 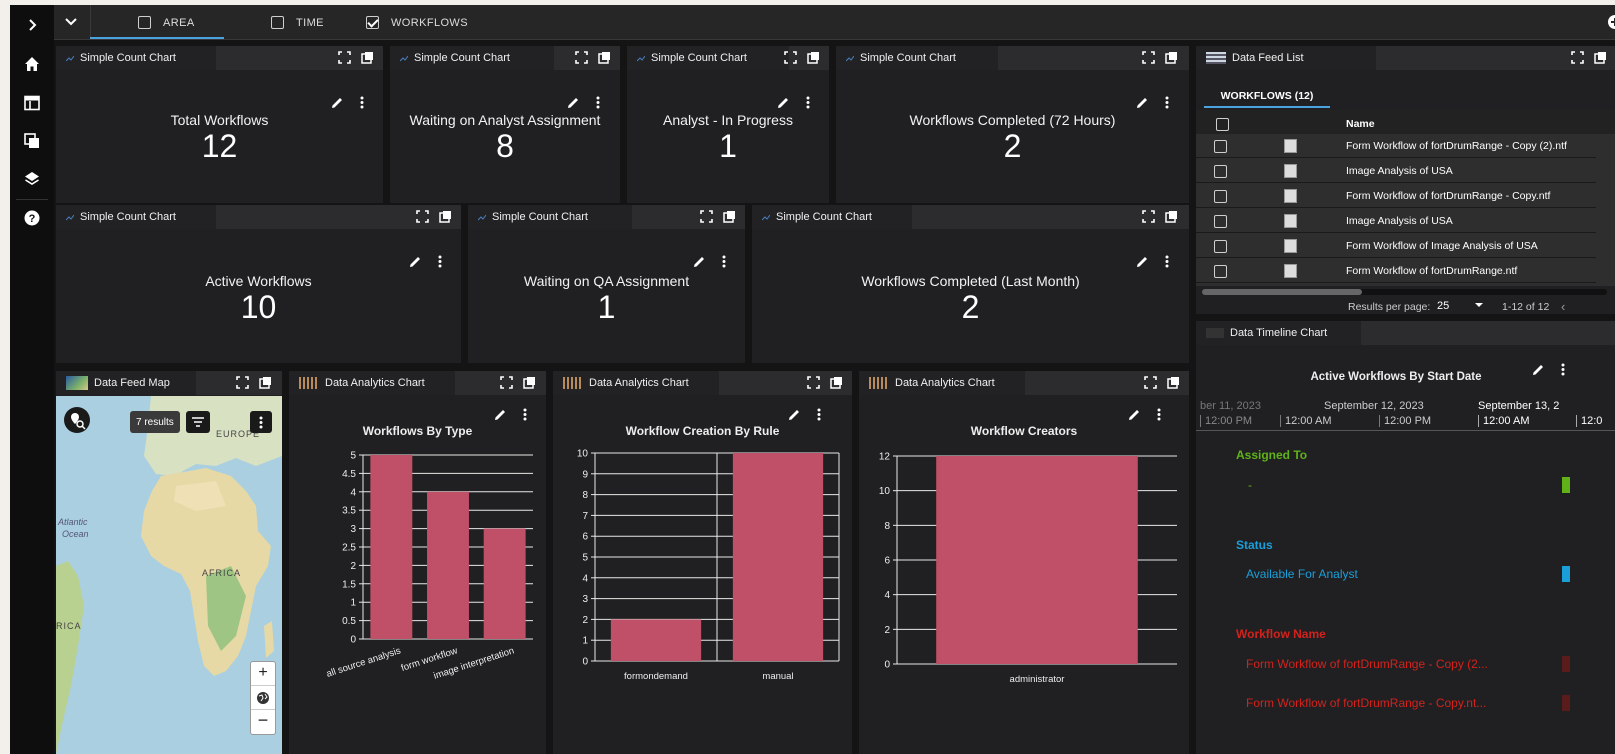 What do you see at coordinates (1216, 58) in the screenshot?
I see `list-thumbnail-icon` at bounding box center [1216, 58].